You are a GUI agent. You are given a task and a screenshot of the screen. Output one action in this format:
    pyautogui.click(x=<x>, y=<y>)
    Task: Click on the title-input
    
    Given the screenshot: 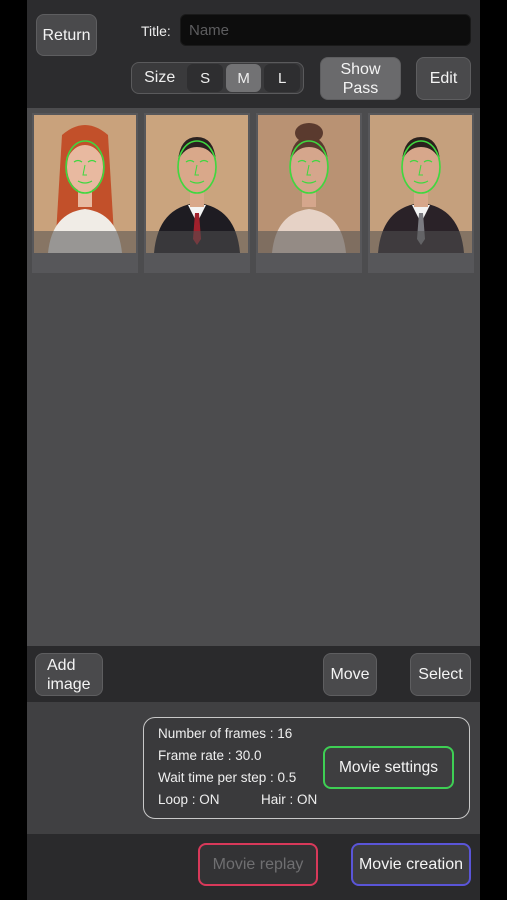 What is the action you would take?
    pyautogui.click(x=325, y=30)
    